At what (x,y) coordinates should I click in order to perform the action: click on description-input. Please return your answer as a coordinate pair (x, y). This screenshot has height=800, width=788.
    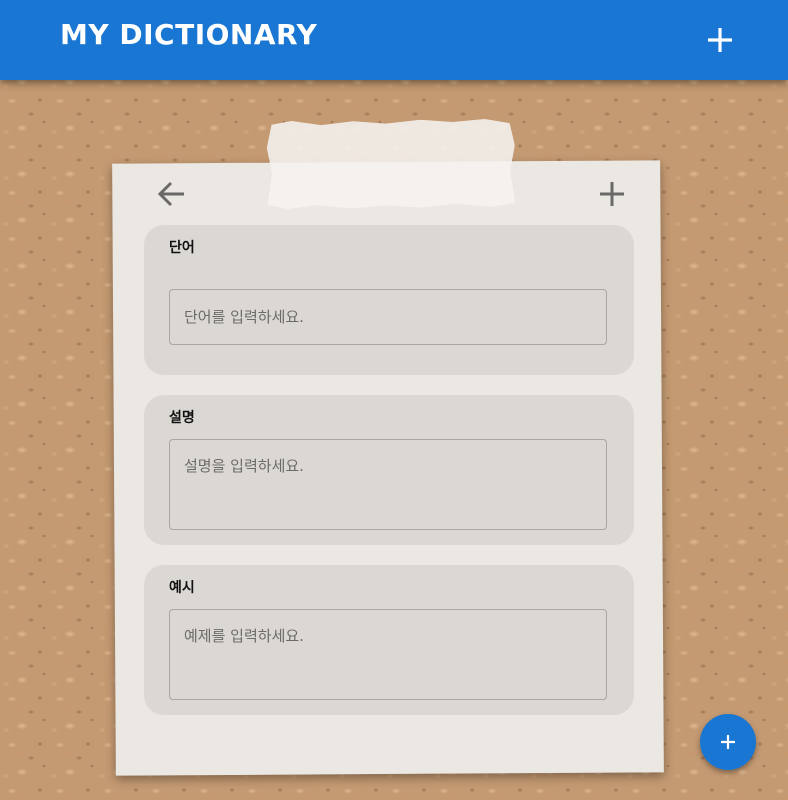
    Looking at the image, I should click on (388, 484).